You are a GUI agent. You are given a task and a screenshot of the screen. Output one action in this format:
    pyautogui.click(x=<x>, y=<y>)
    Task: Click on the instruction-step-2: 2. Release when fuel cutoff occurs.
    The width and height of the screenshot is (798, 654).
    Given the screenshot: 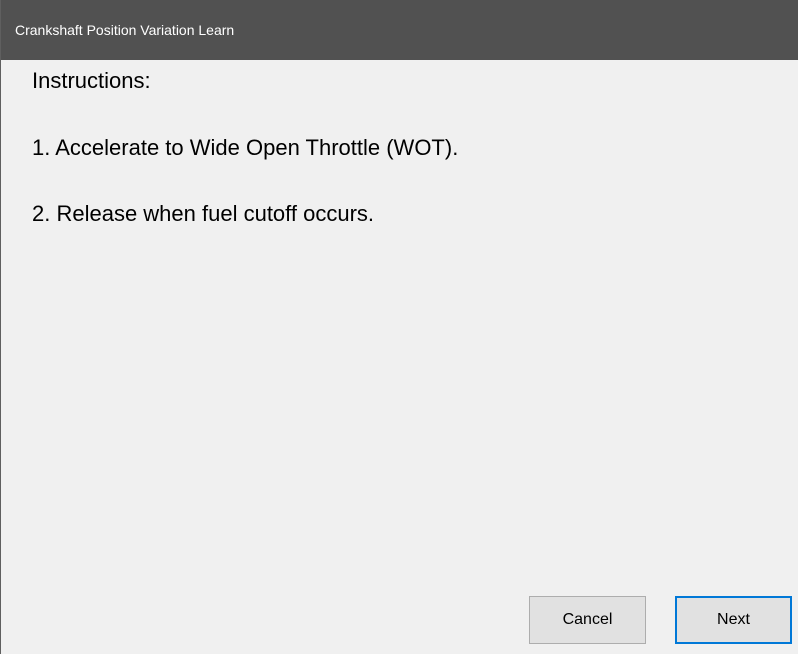 What is the action you would take?
    pyautogui.click(x=203, y=213)
    